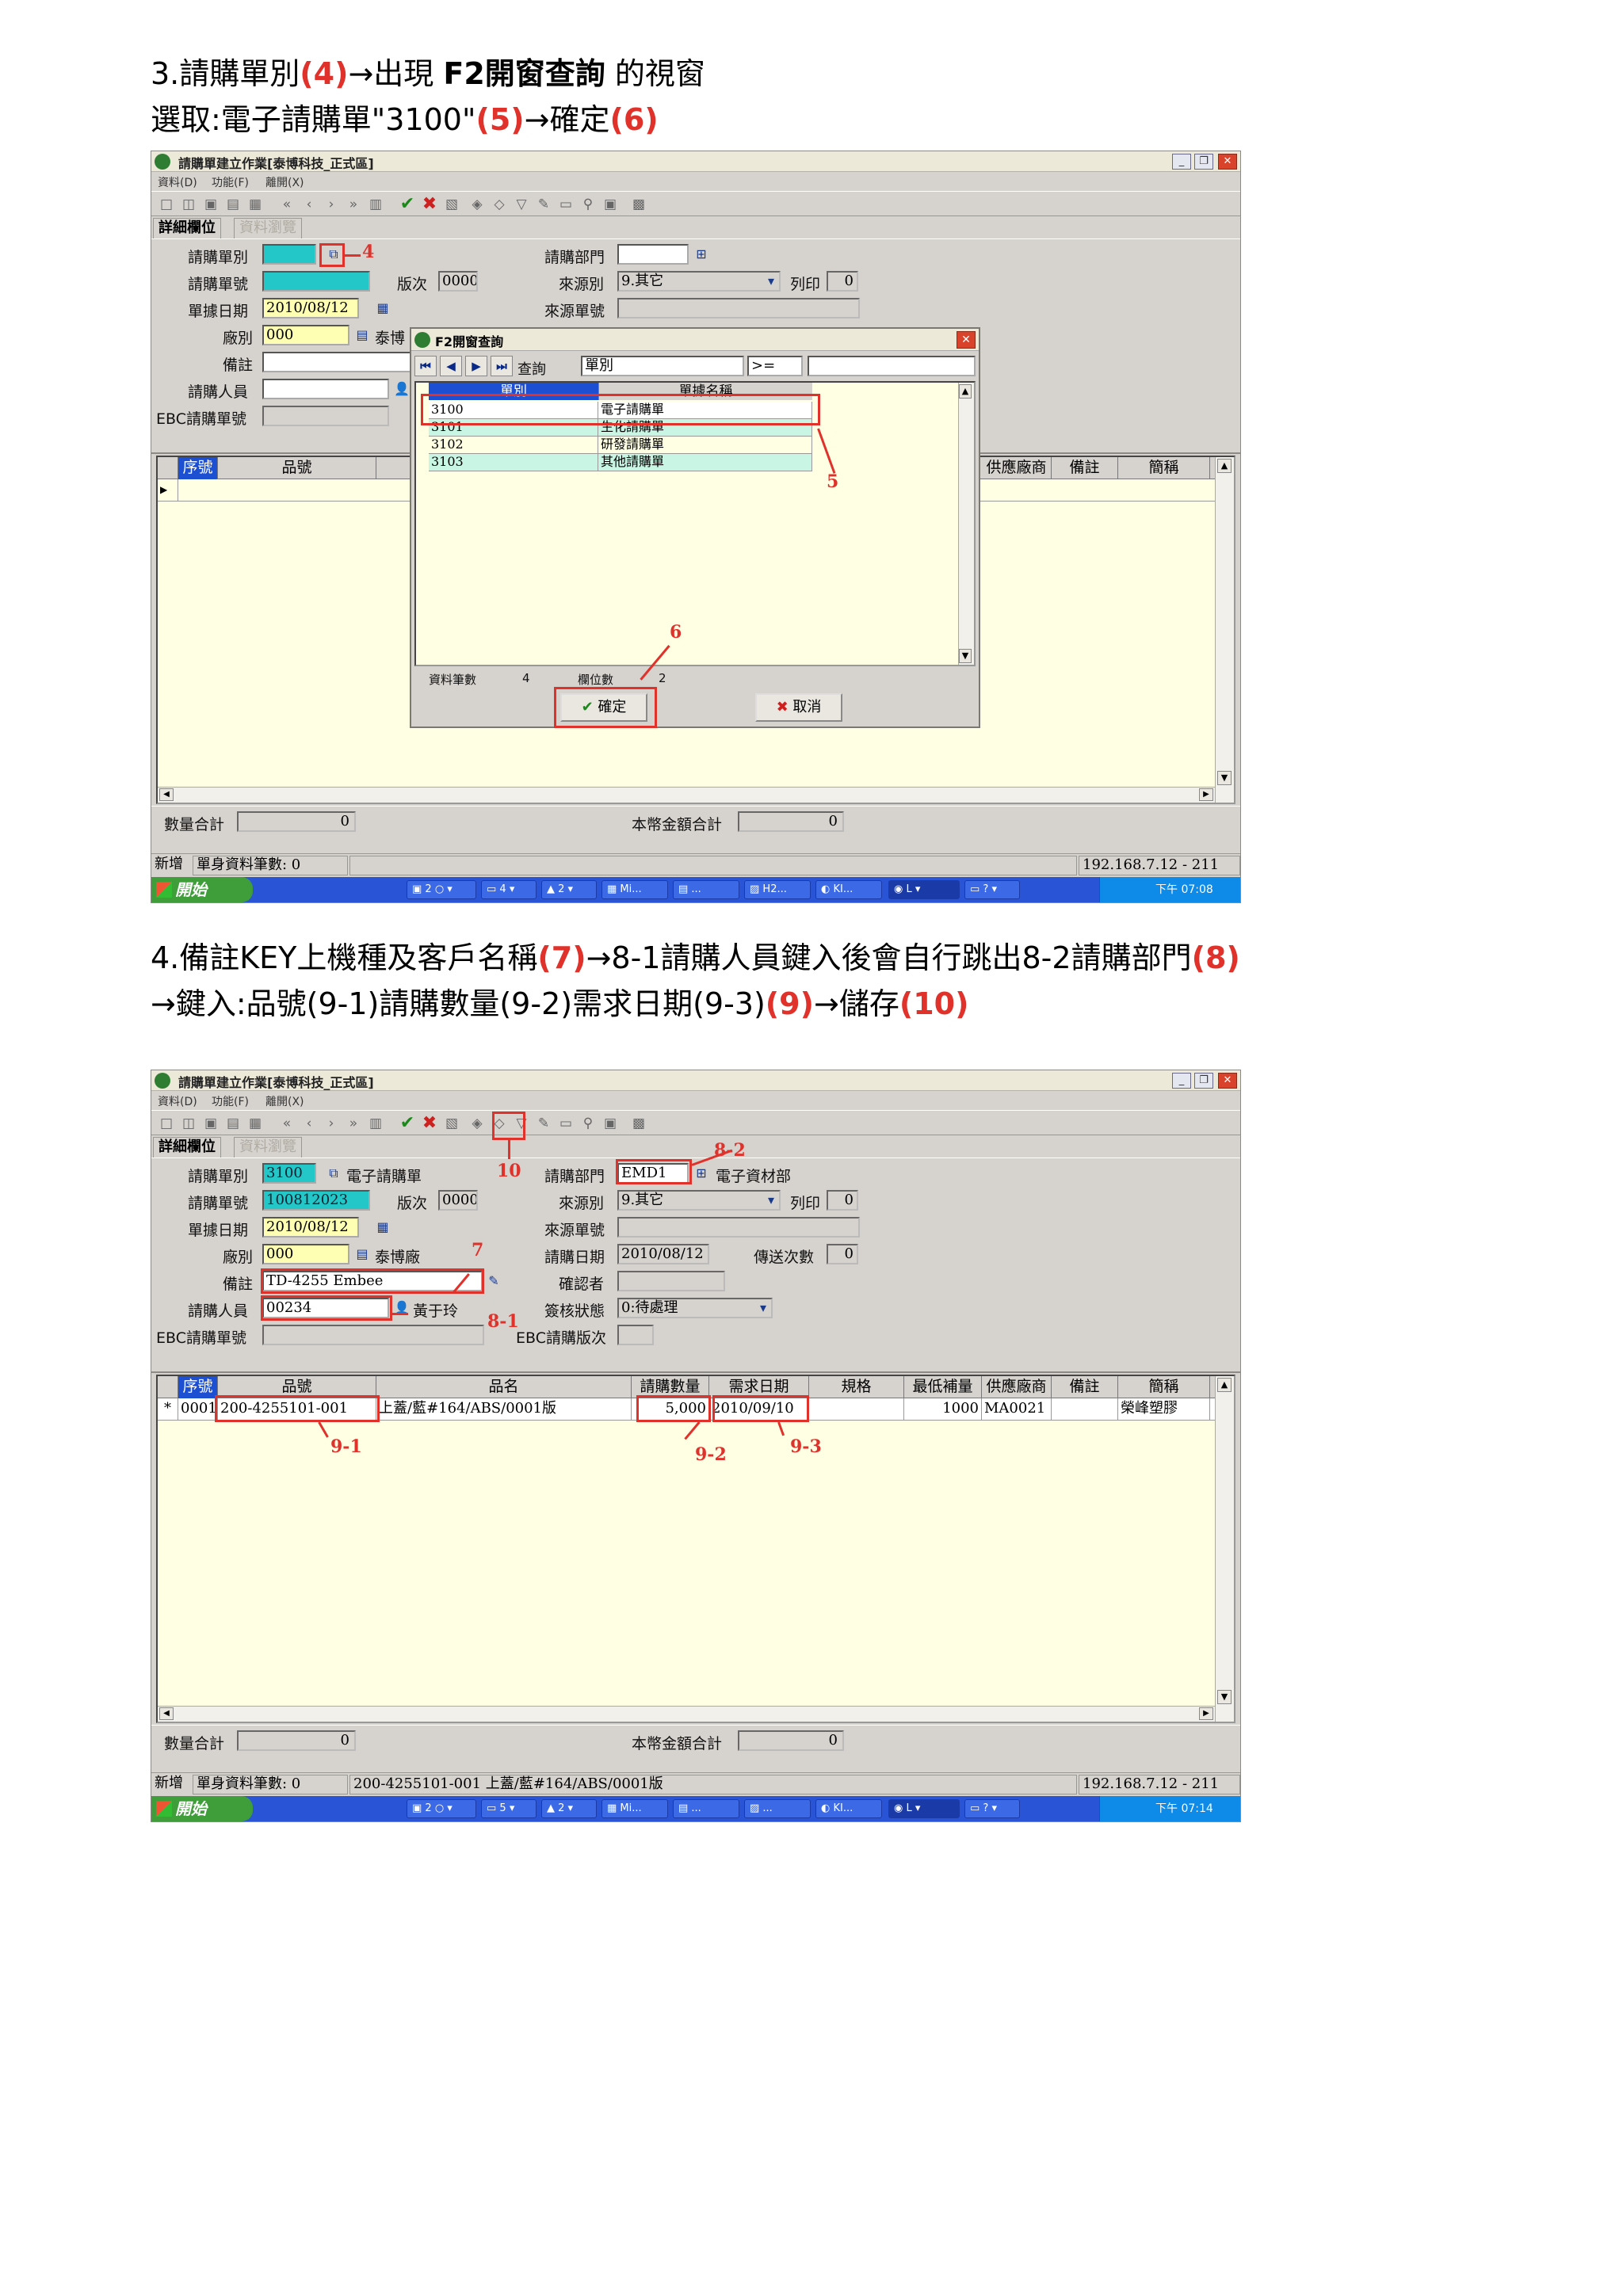  What do you see at coordinates (1164, 1409) in the screenshot?
I see `cell-short: 榮峰塑膠` at bounding box center [1164, 1409].